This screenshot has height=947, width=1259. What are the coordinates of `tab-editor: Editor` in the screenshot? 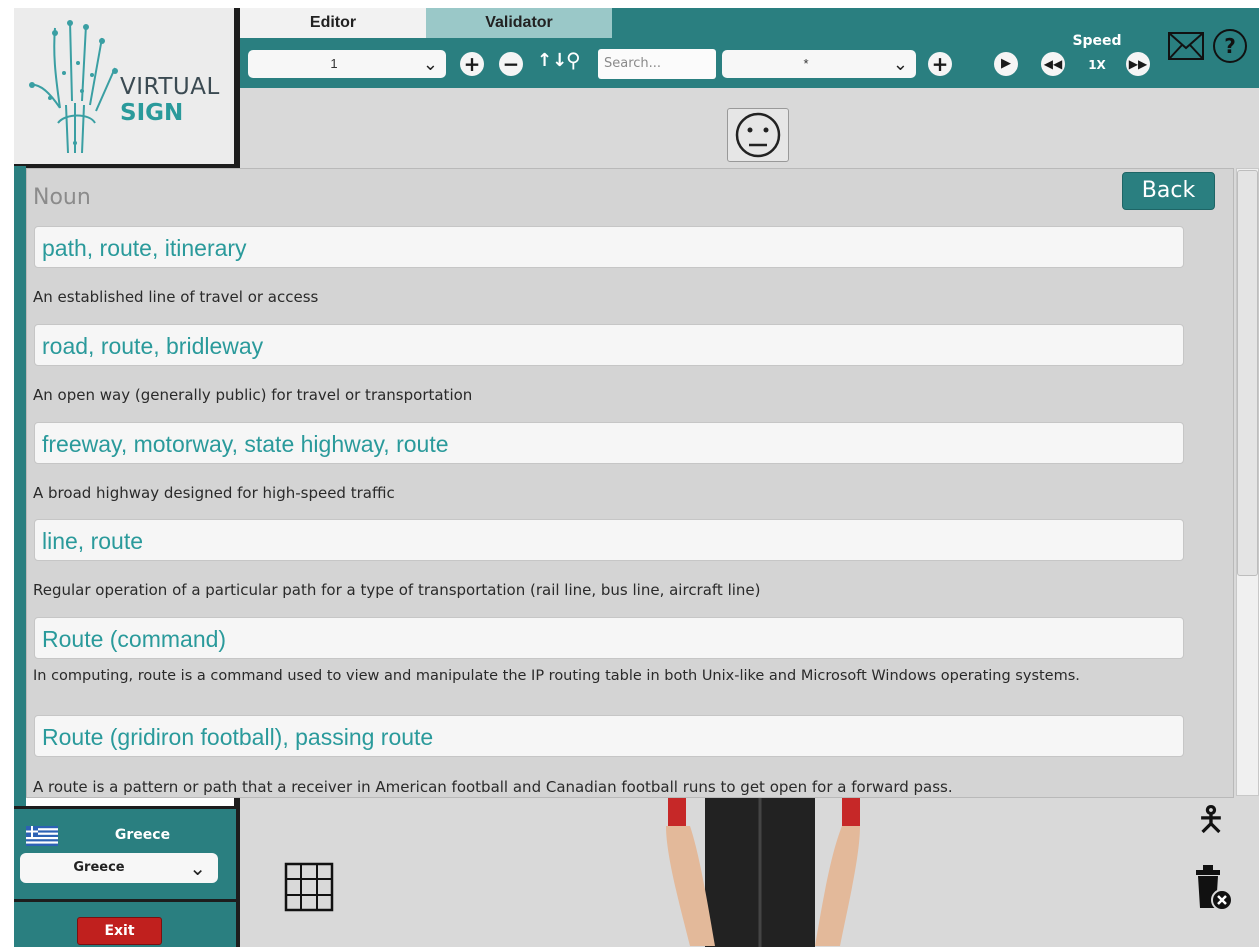 It's located at (333, 23).